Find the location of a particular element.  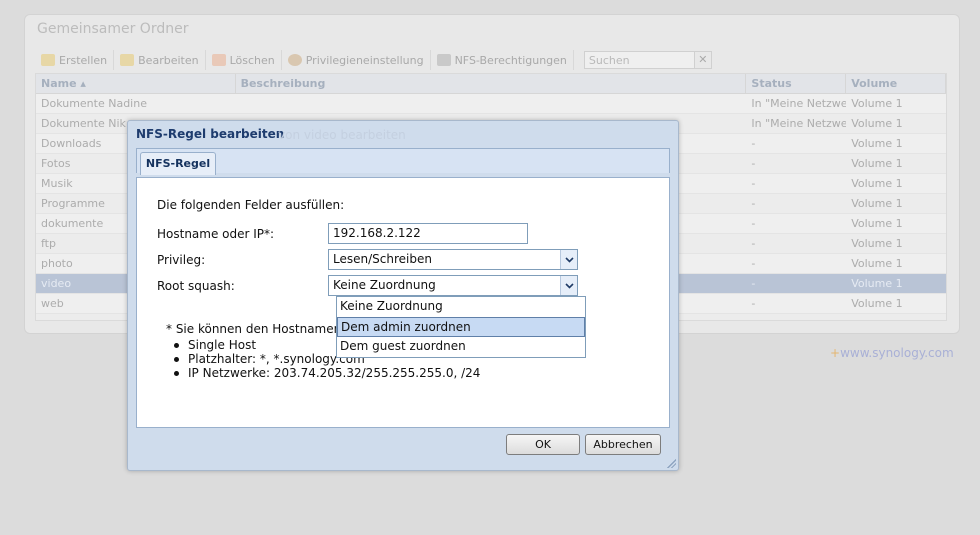

privilege-select: Lesen/Schreiben is located at coordinates (453, 259).